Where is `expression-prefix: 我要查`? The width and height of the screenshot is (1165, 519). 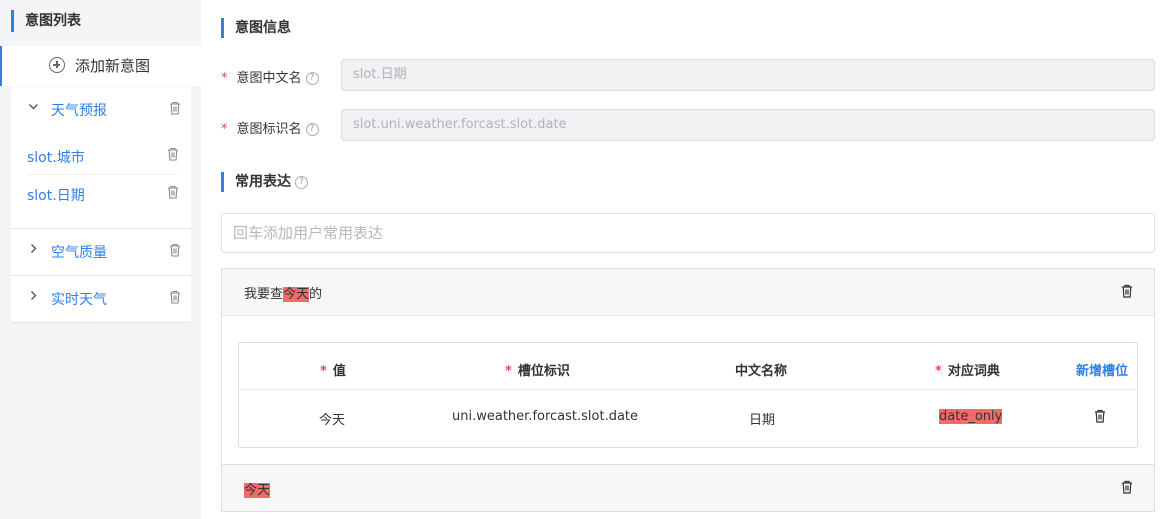
expression-prefix: 我要查 is located at coordinates (264, 294).